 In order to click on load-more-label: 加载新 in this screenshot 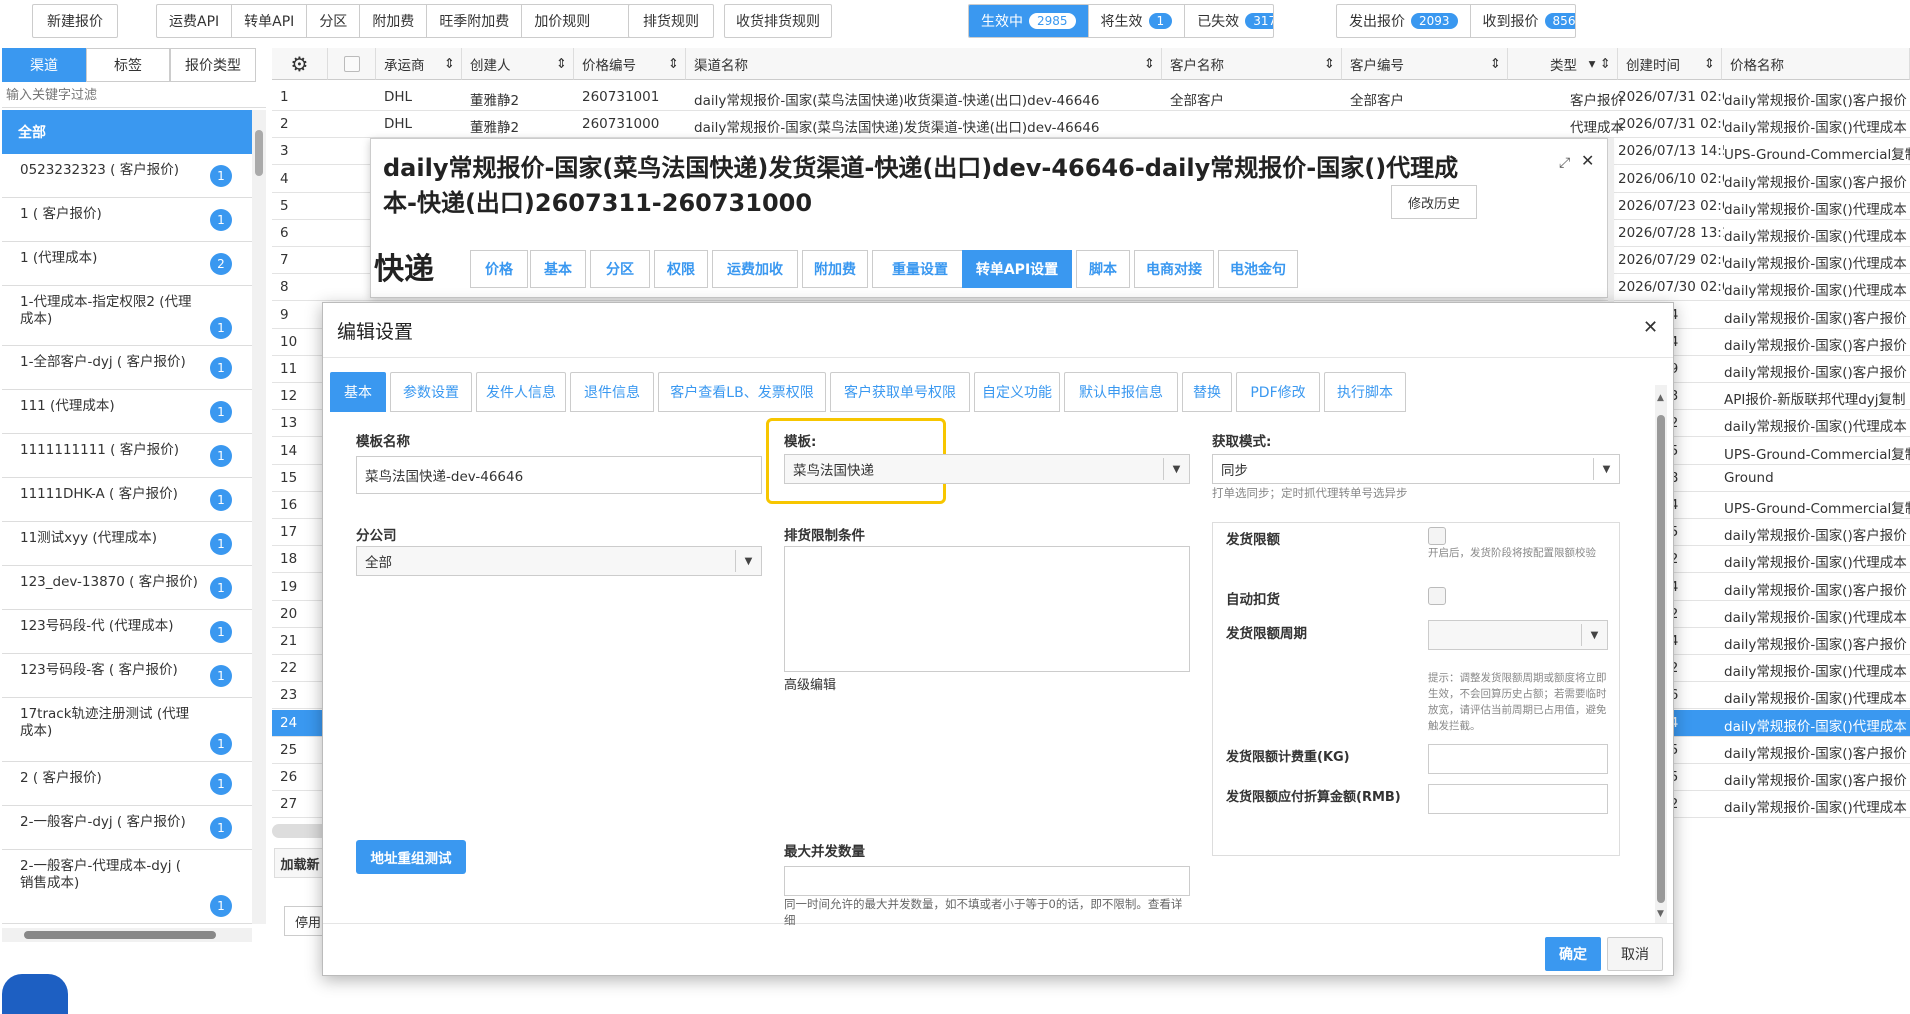, I will do `click(300, 863)`.